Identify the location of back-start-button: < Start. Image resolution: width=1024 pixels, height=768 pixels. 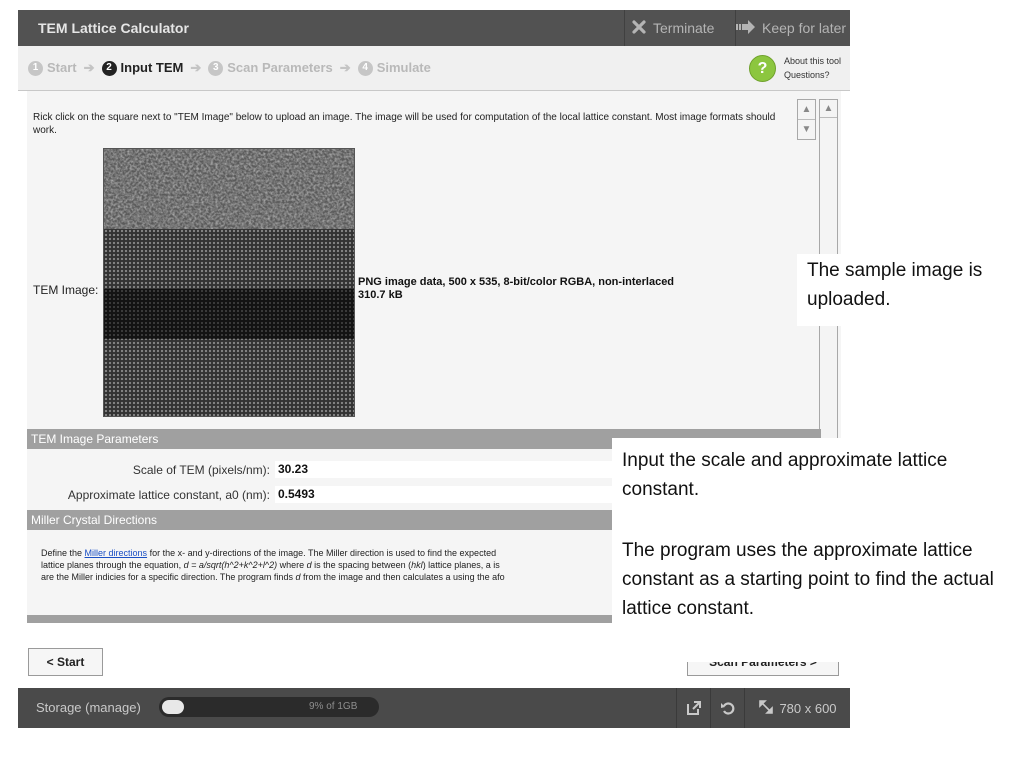
(65, 662).